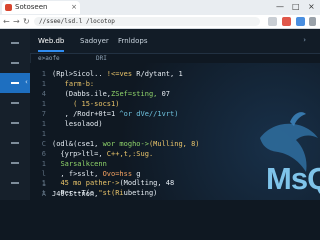  What do you see at coordinates (272, 21) in the screenshot?
I see `bookmark-icon` at bounding box center [272, 21].